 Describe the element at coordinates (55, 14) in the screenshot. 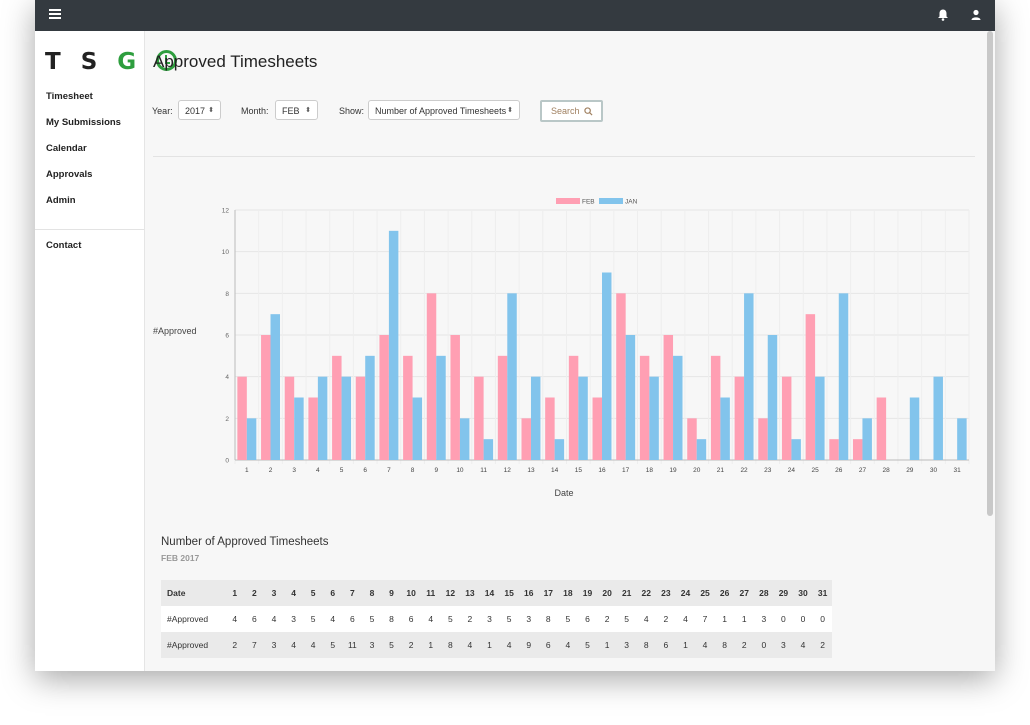

I see `hamburger-icon` at that location.